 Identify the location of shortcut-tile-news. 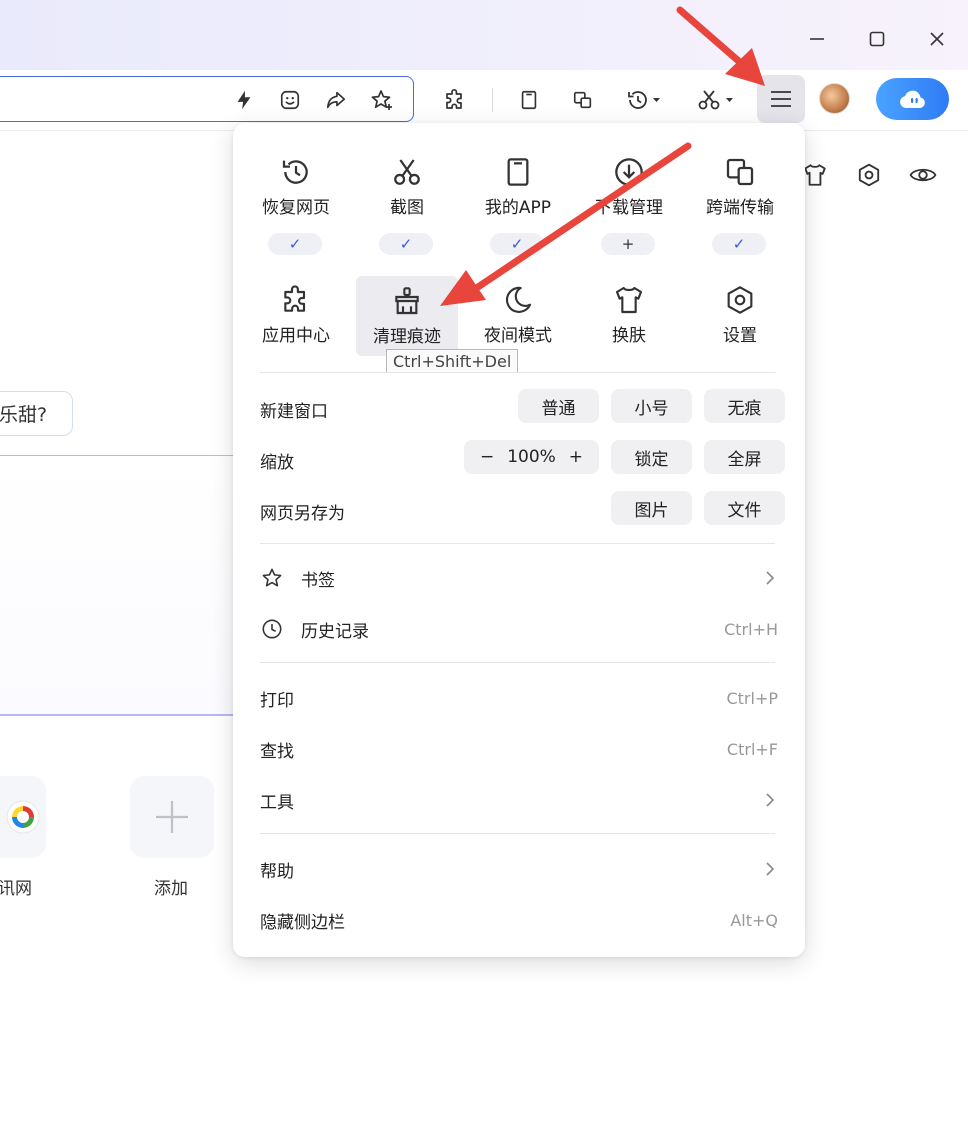
(23, 817).